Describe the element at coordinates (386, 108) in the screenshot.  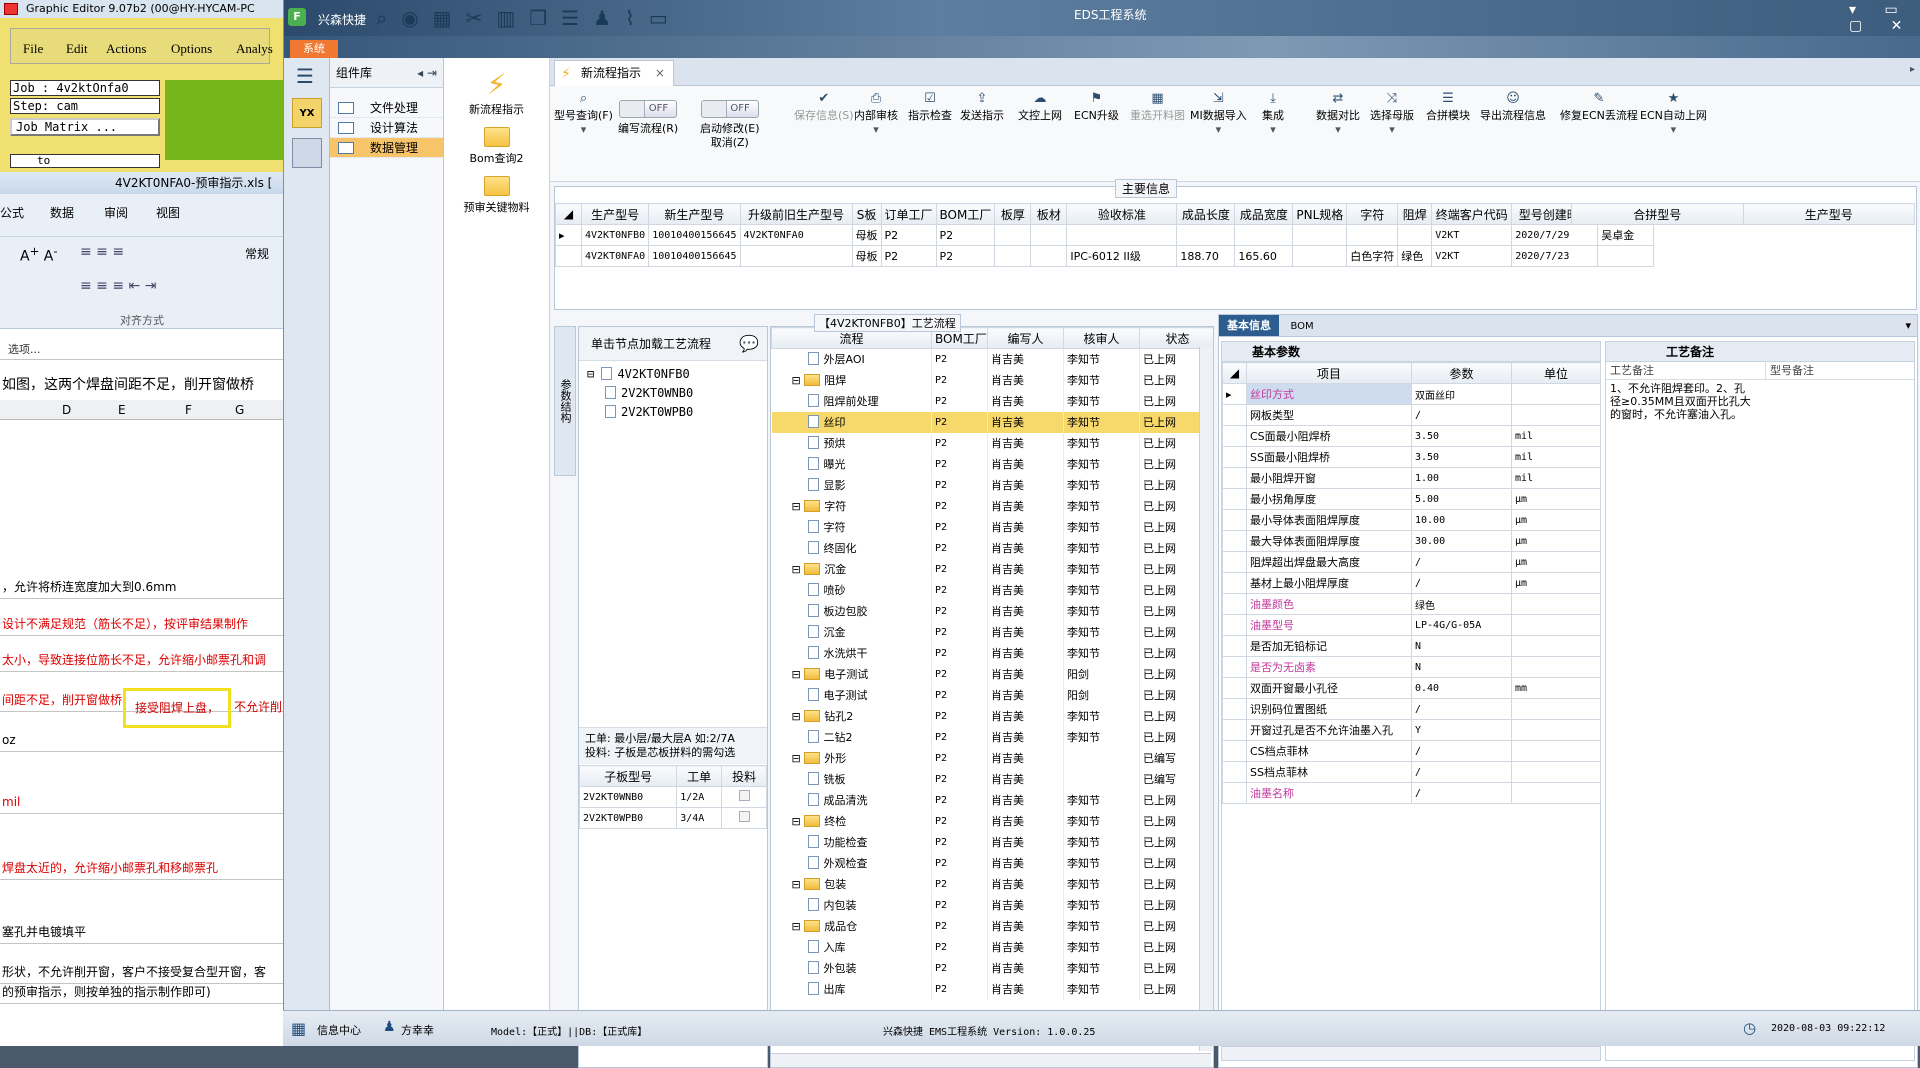
I see `component-item: 文件处理` at that location.